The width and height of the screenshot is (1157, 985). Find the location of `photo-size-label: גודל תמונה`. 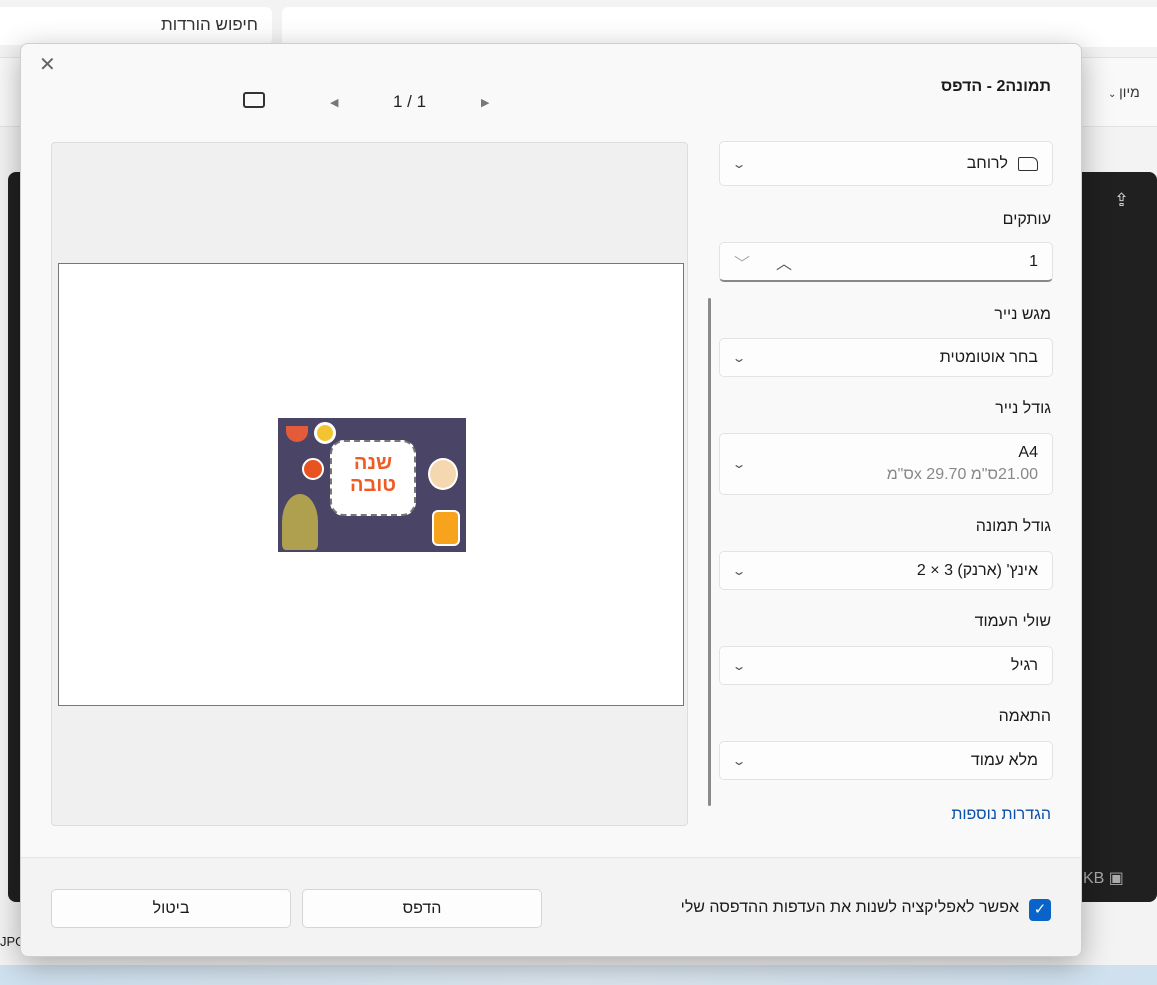

photo-size-label: גודל תמונה is located at coordinates (1013, 526).